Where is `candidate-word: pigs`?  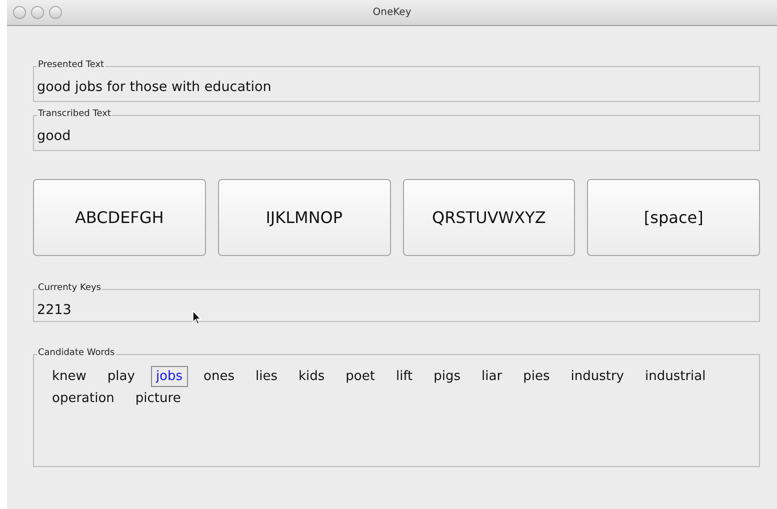
candidate-word: pigs is located at coordinates (447, 376).